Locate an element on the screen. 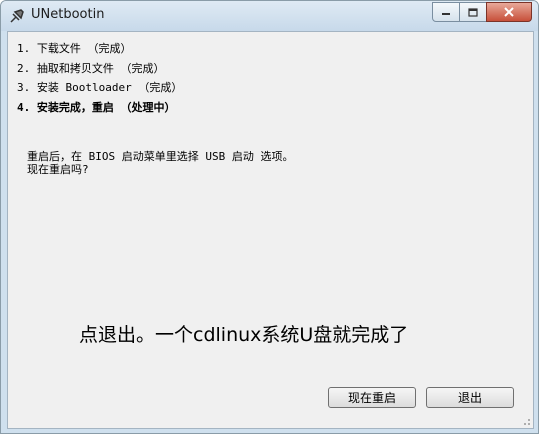  minimize-icon is located at coordinates (446, 14).